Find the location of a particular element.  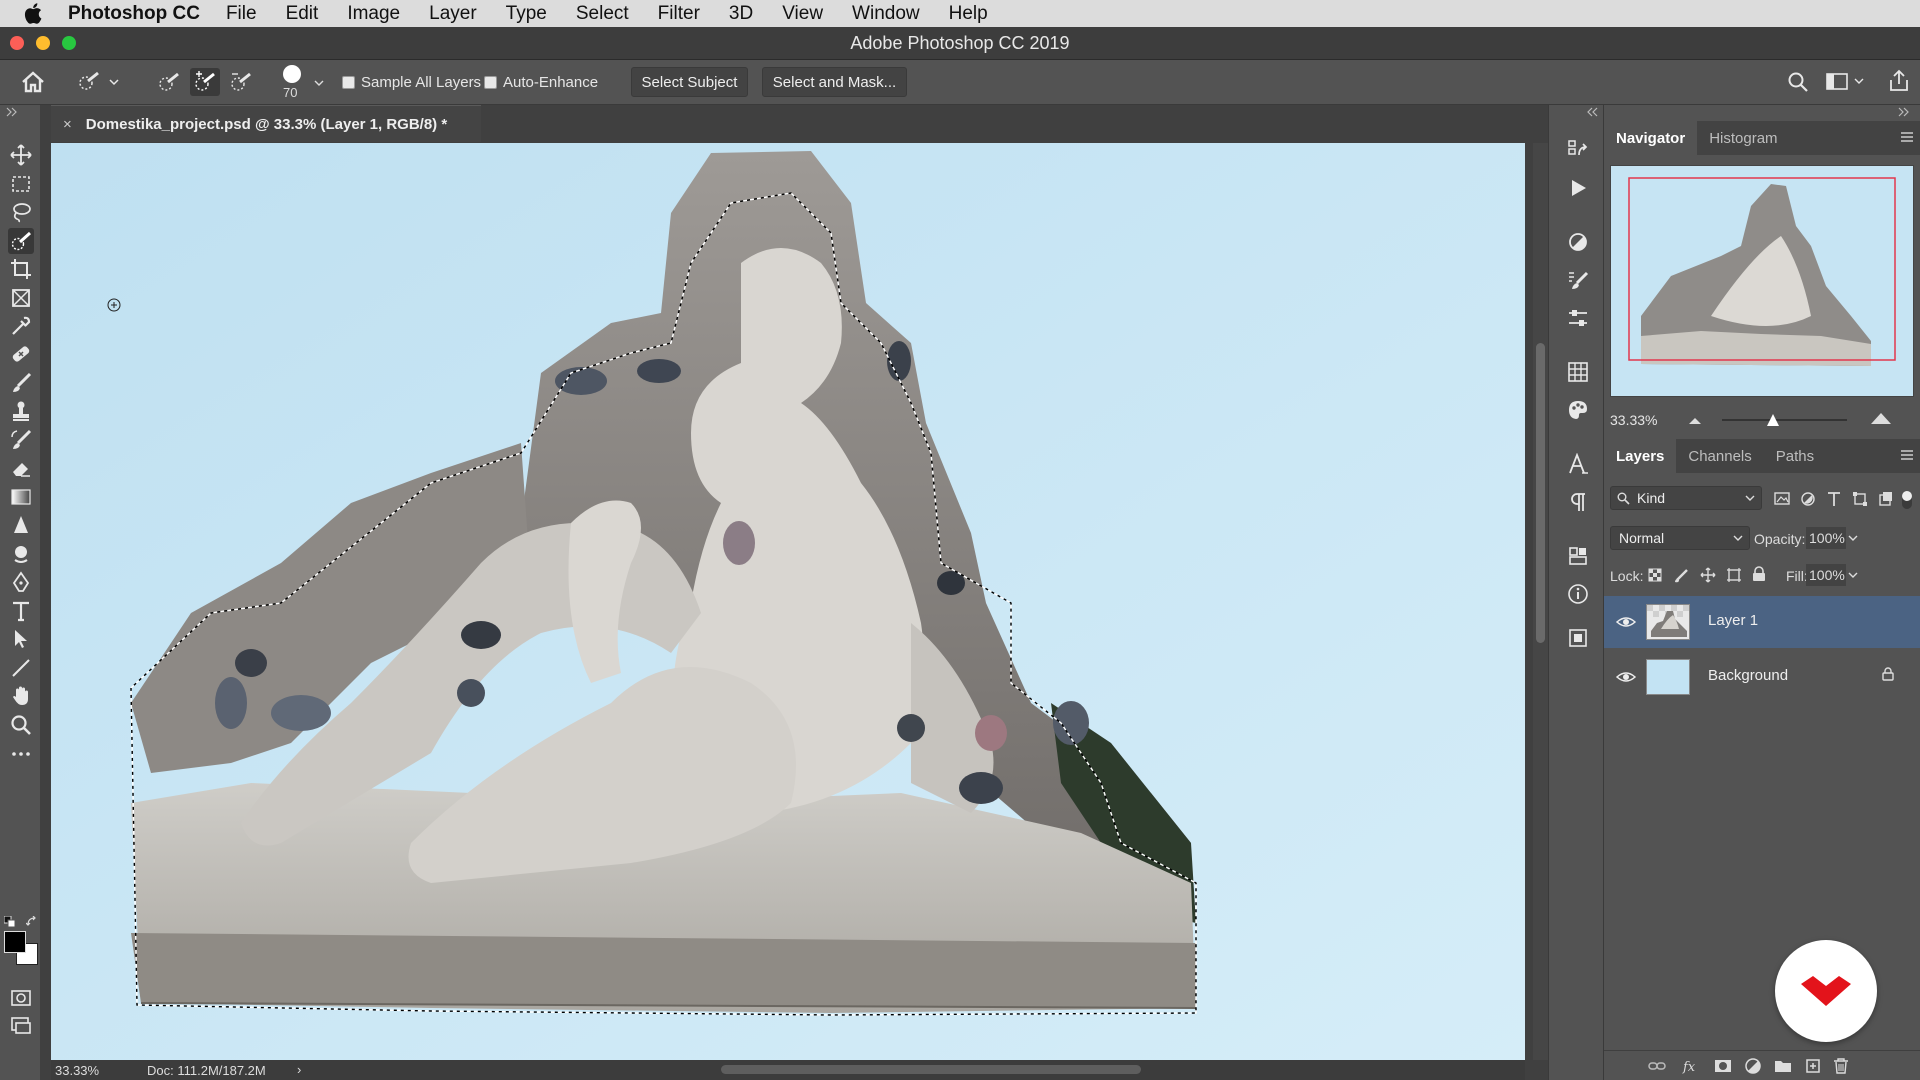

menu-3d: 3D is located at coordinates (741, 14).